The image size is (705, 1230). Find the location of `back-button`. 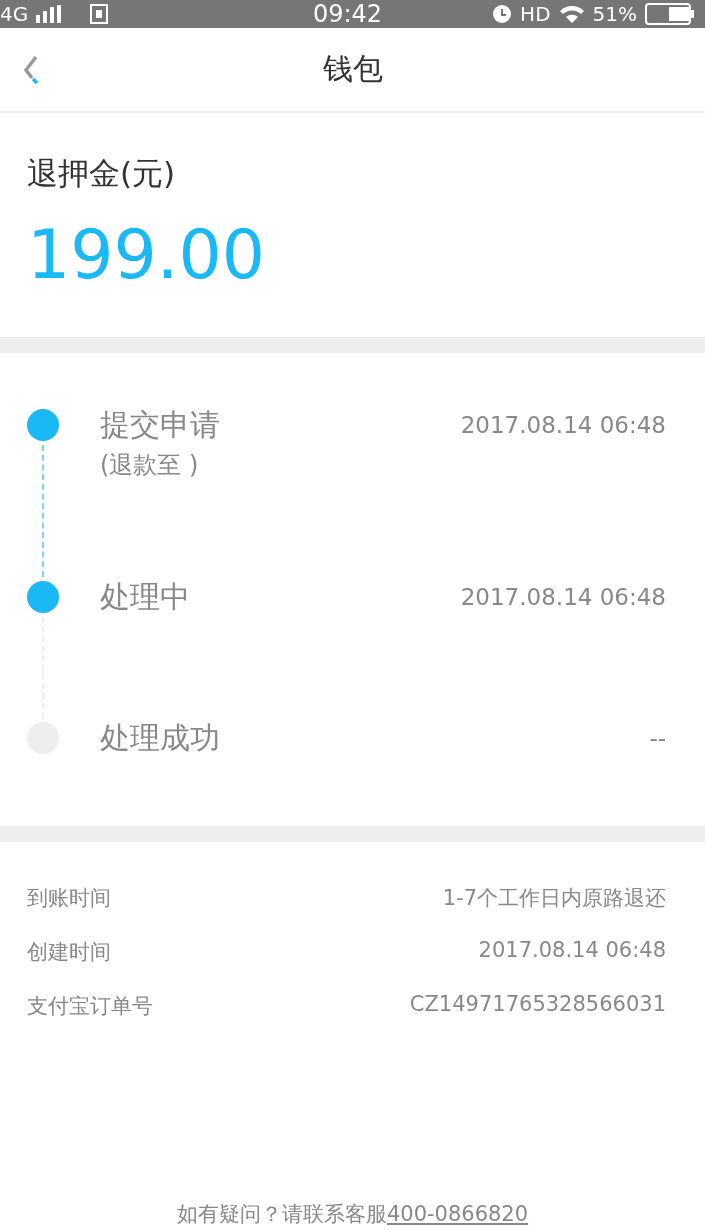

back-button is located at coordinates (31, 70).